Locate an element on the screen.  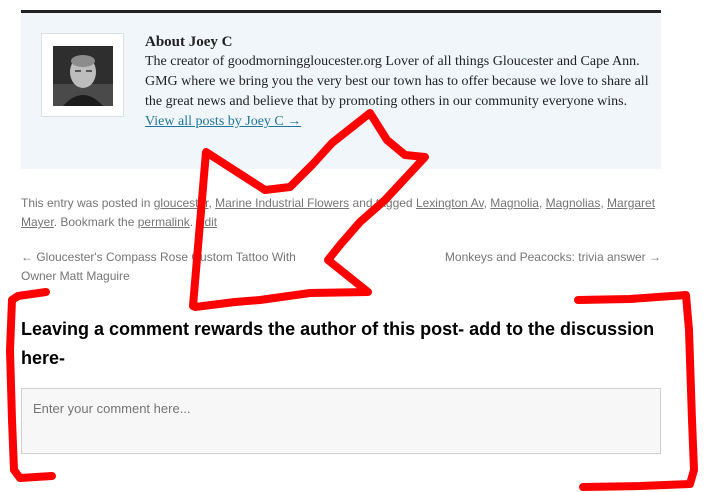
author-photo is located at coordinates (83, 76).